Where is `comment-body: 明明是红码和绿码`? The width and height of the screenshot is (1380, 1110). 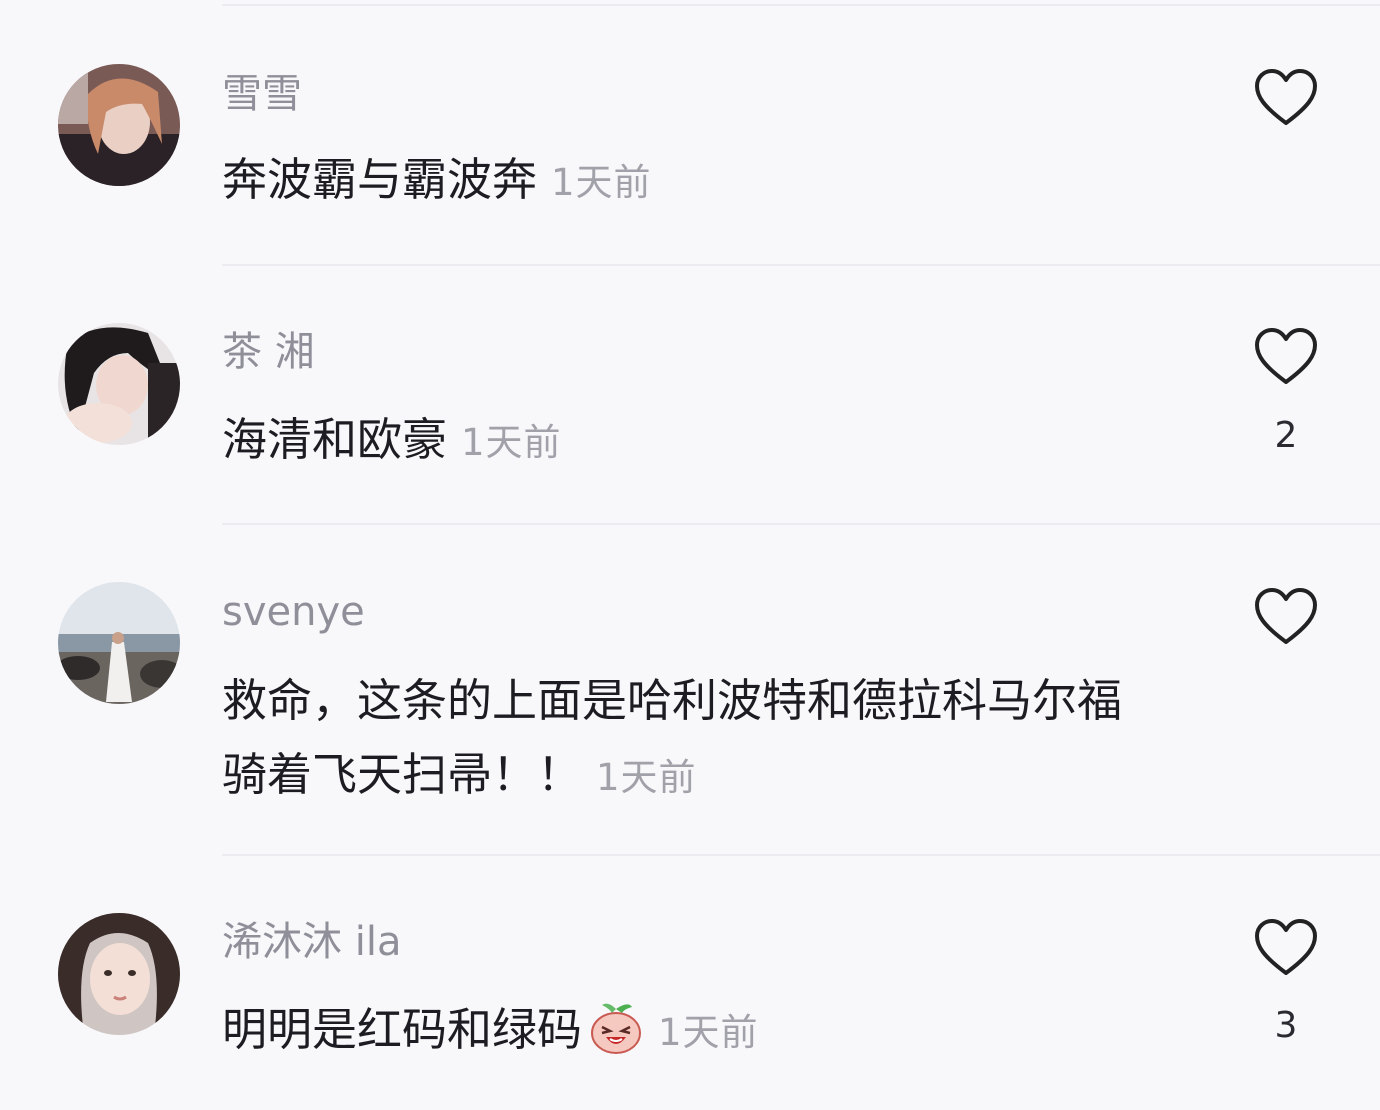 comment-body: 明明是红码和绿码 is located at coordinates (402, 1029).